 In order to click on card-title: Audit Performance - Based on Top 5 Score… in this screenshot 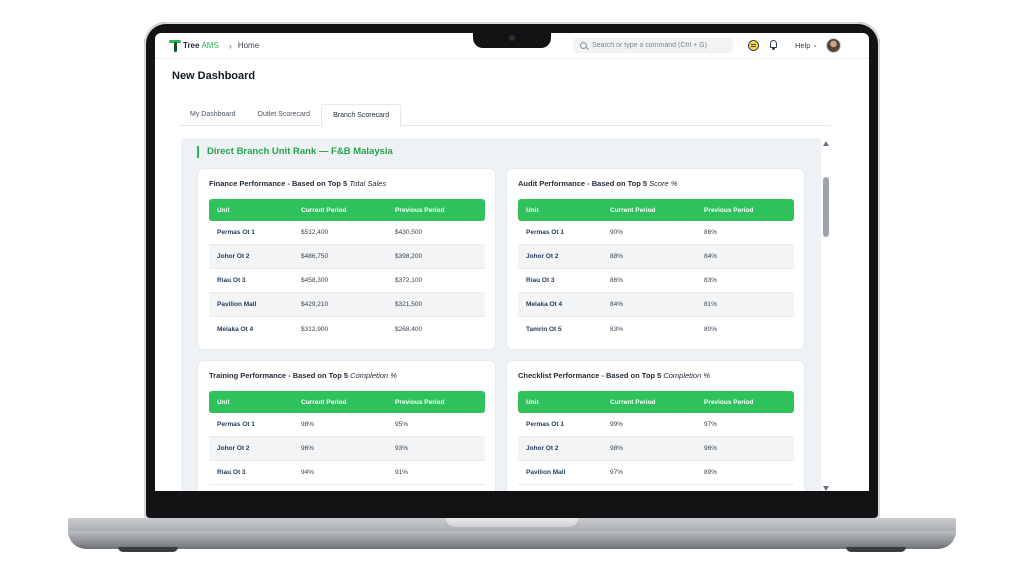, I will do `click(598, 183)`.